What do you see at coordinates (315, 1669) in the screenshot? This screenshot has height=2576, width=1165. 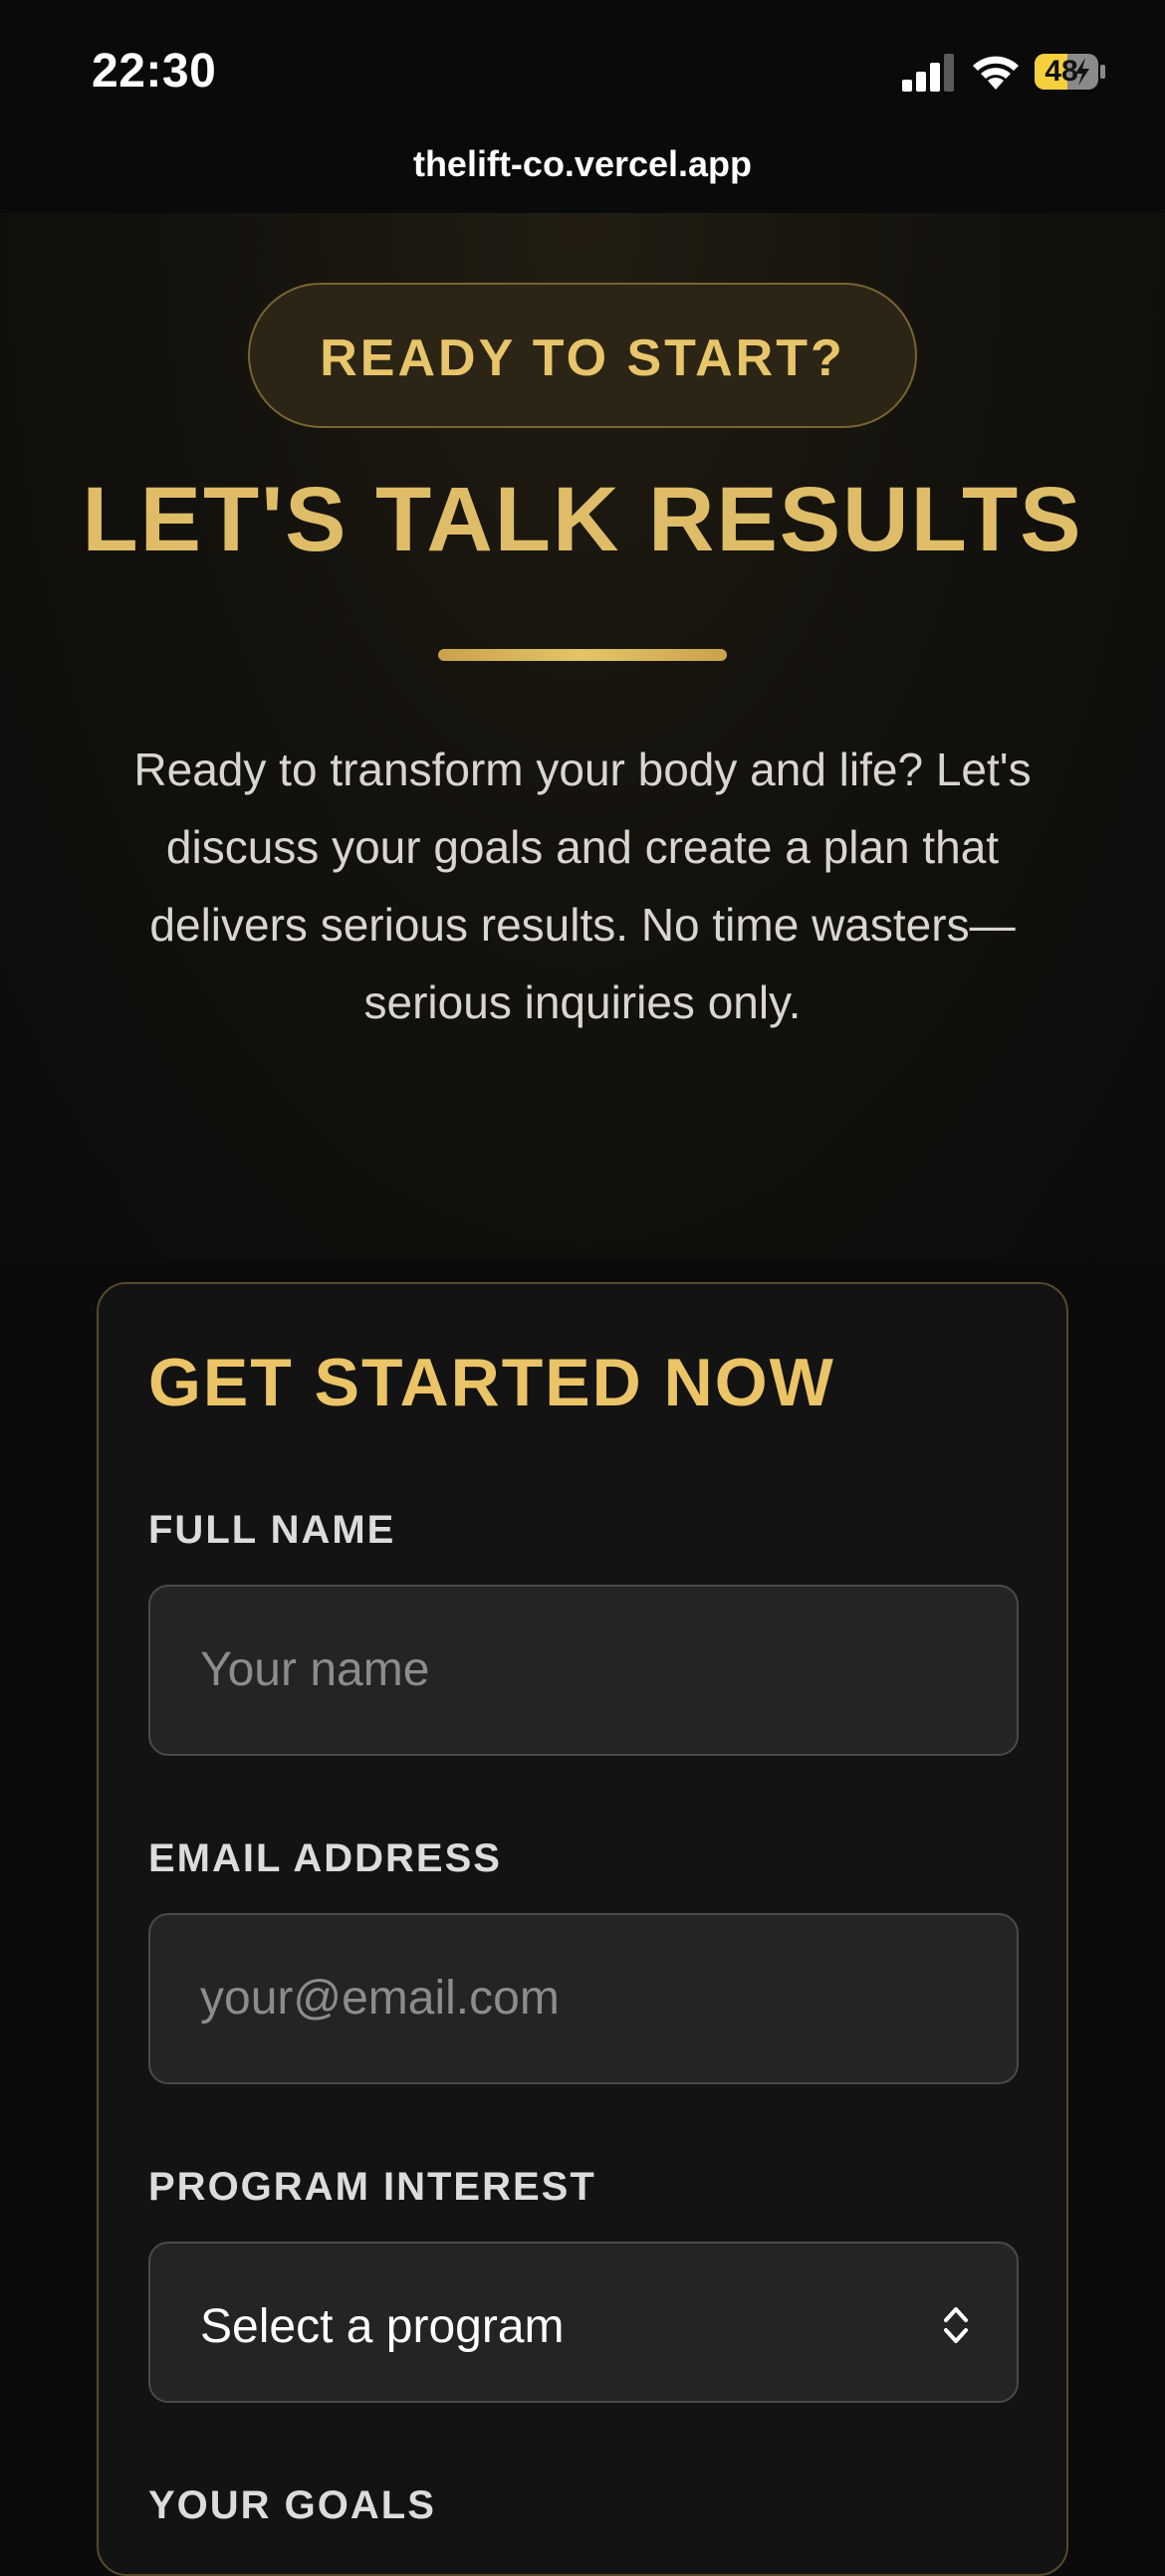 I see `full-name-placeholder: Your name` at bounding box center [315, 1669].